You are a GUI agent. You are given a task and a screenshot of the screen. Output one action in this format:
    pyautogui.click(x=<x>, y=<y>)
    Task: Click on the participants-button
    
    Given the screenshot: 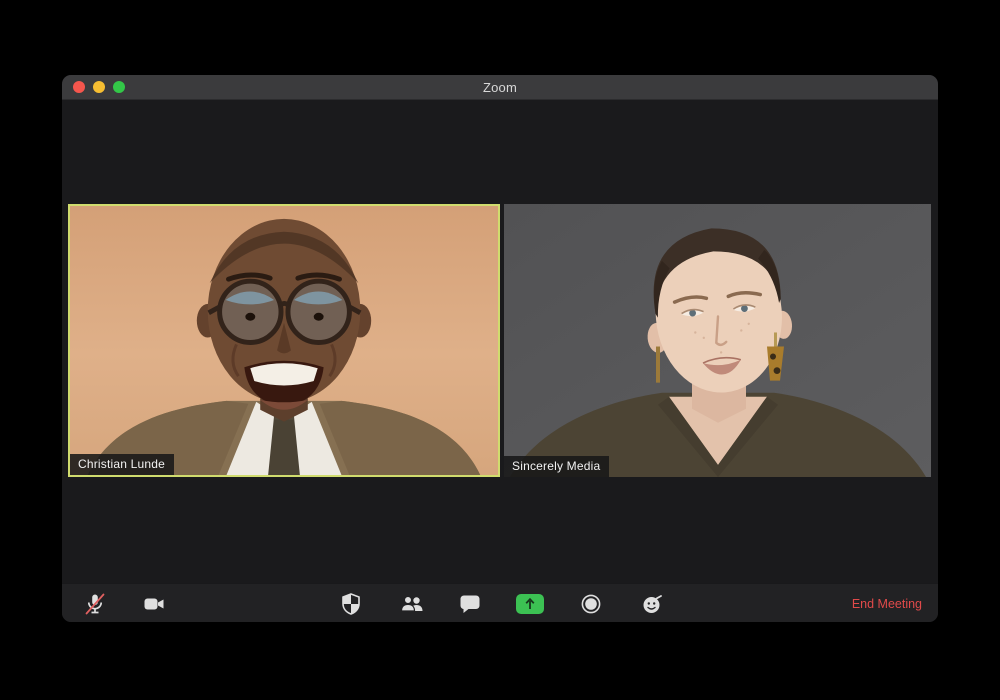 What is the action you would take?
    pyautogui.click(x=412, y=604)
    